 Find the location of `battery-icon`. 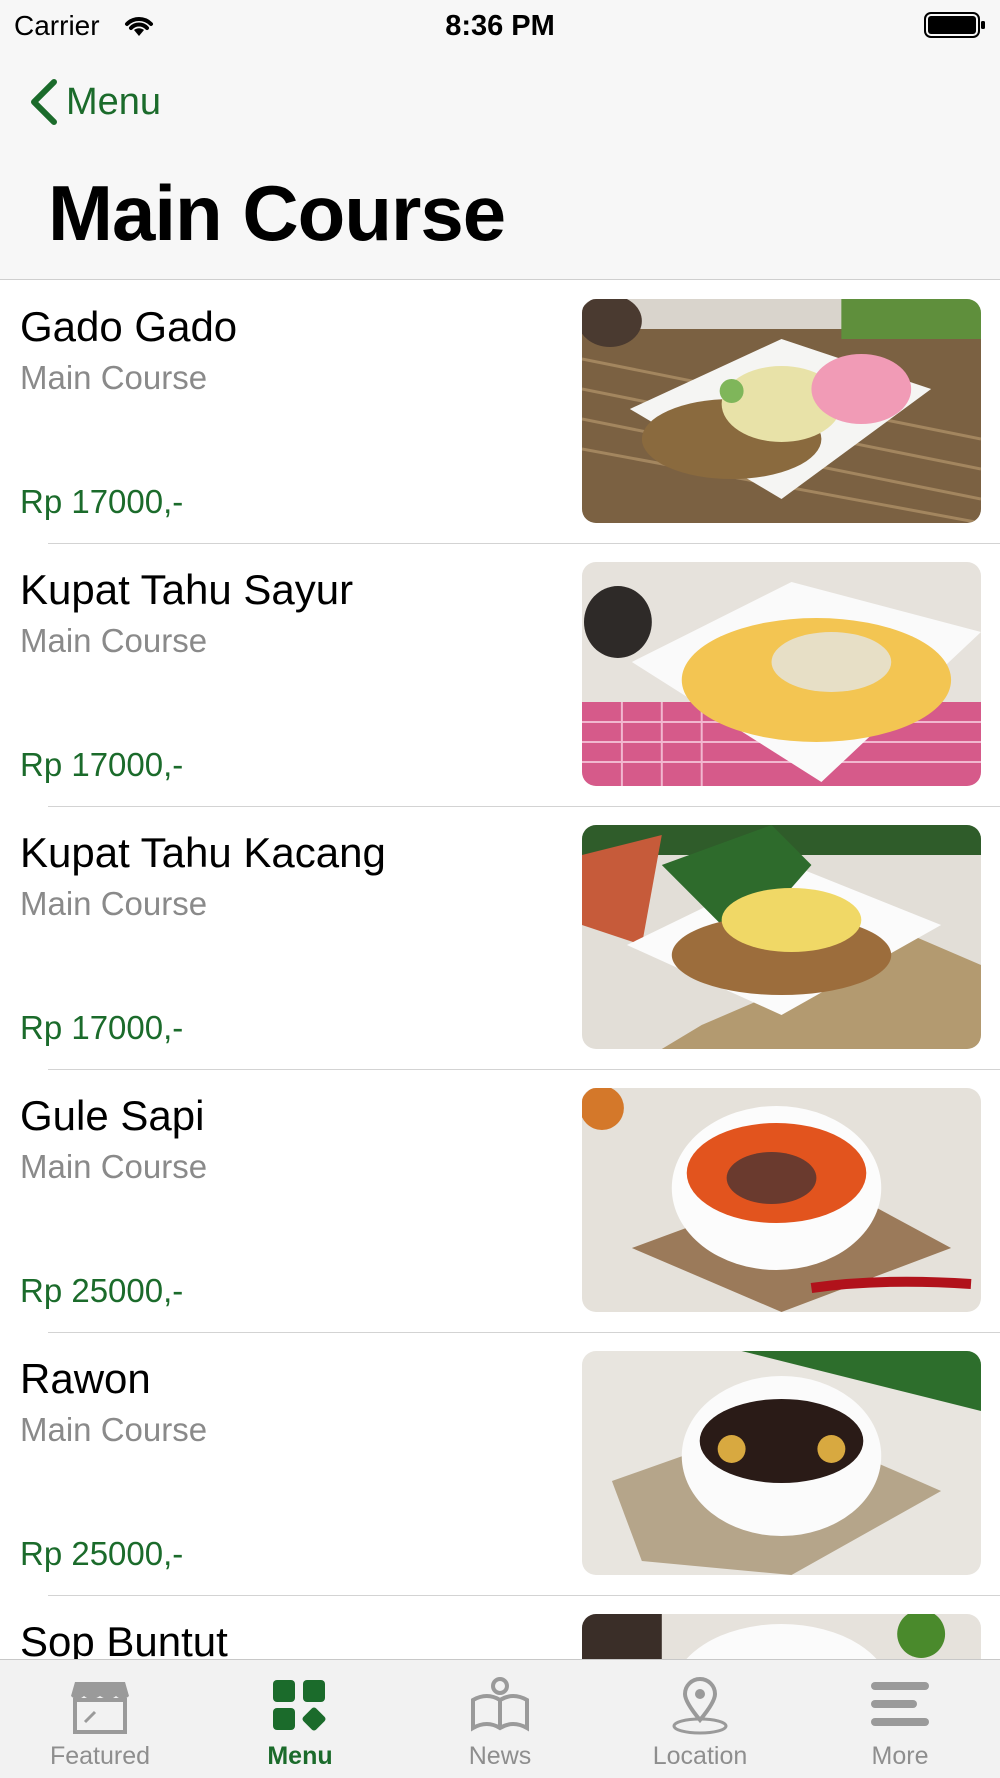

battery-icon is located at coordinates (954, 25).